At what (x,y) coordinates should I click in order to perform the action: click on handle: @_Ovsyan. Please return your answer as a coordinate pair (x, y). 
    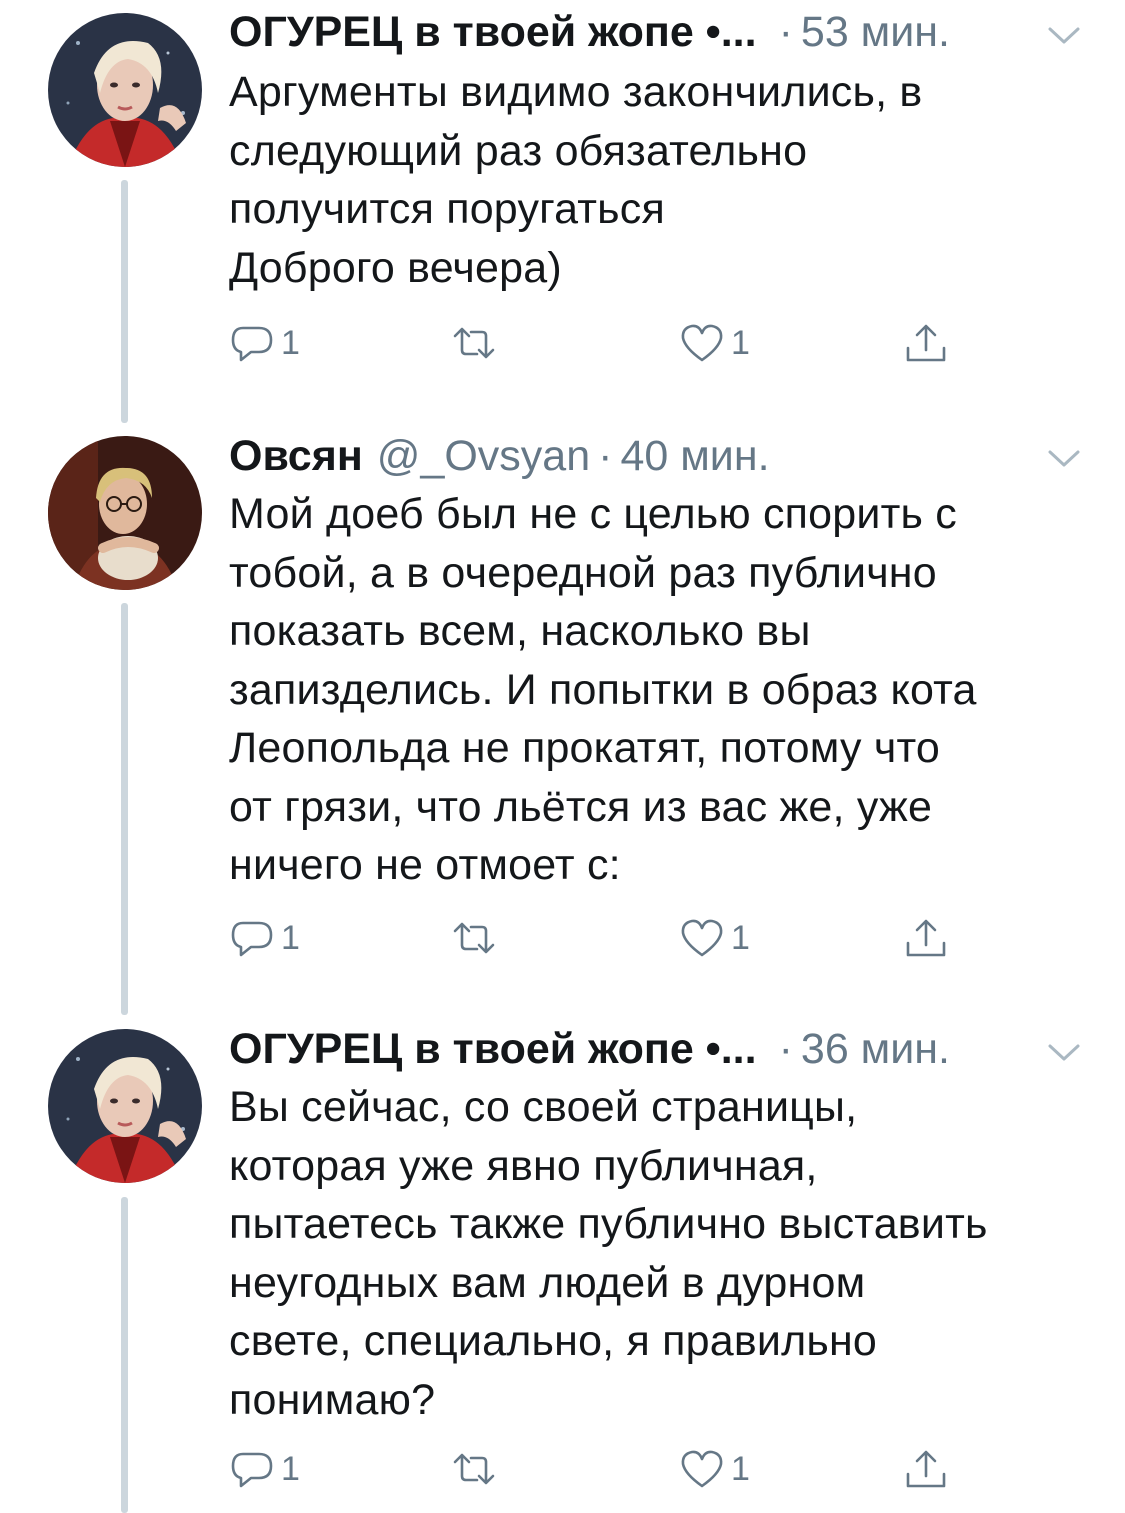
    Looking at the image, I should click on (483, 456).